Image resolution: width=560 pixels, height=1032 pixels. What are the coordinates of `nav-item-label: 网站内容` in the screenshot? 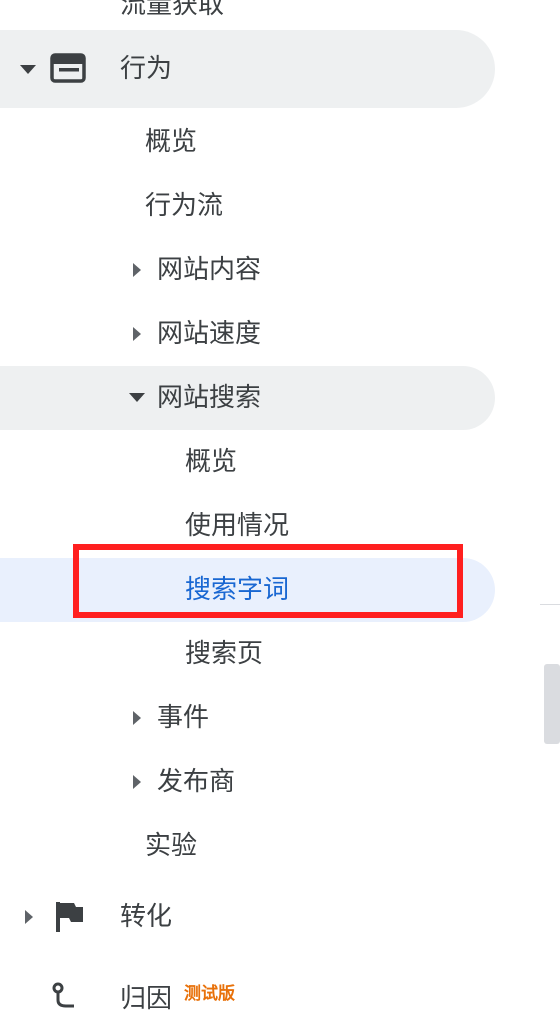 It's located at (209, 270).